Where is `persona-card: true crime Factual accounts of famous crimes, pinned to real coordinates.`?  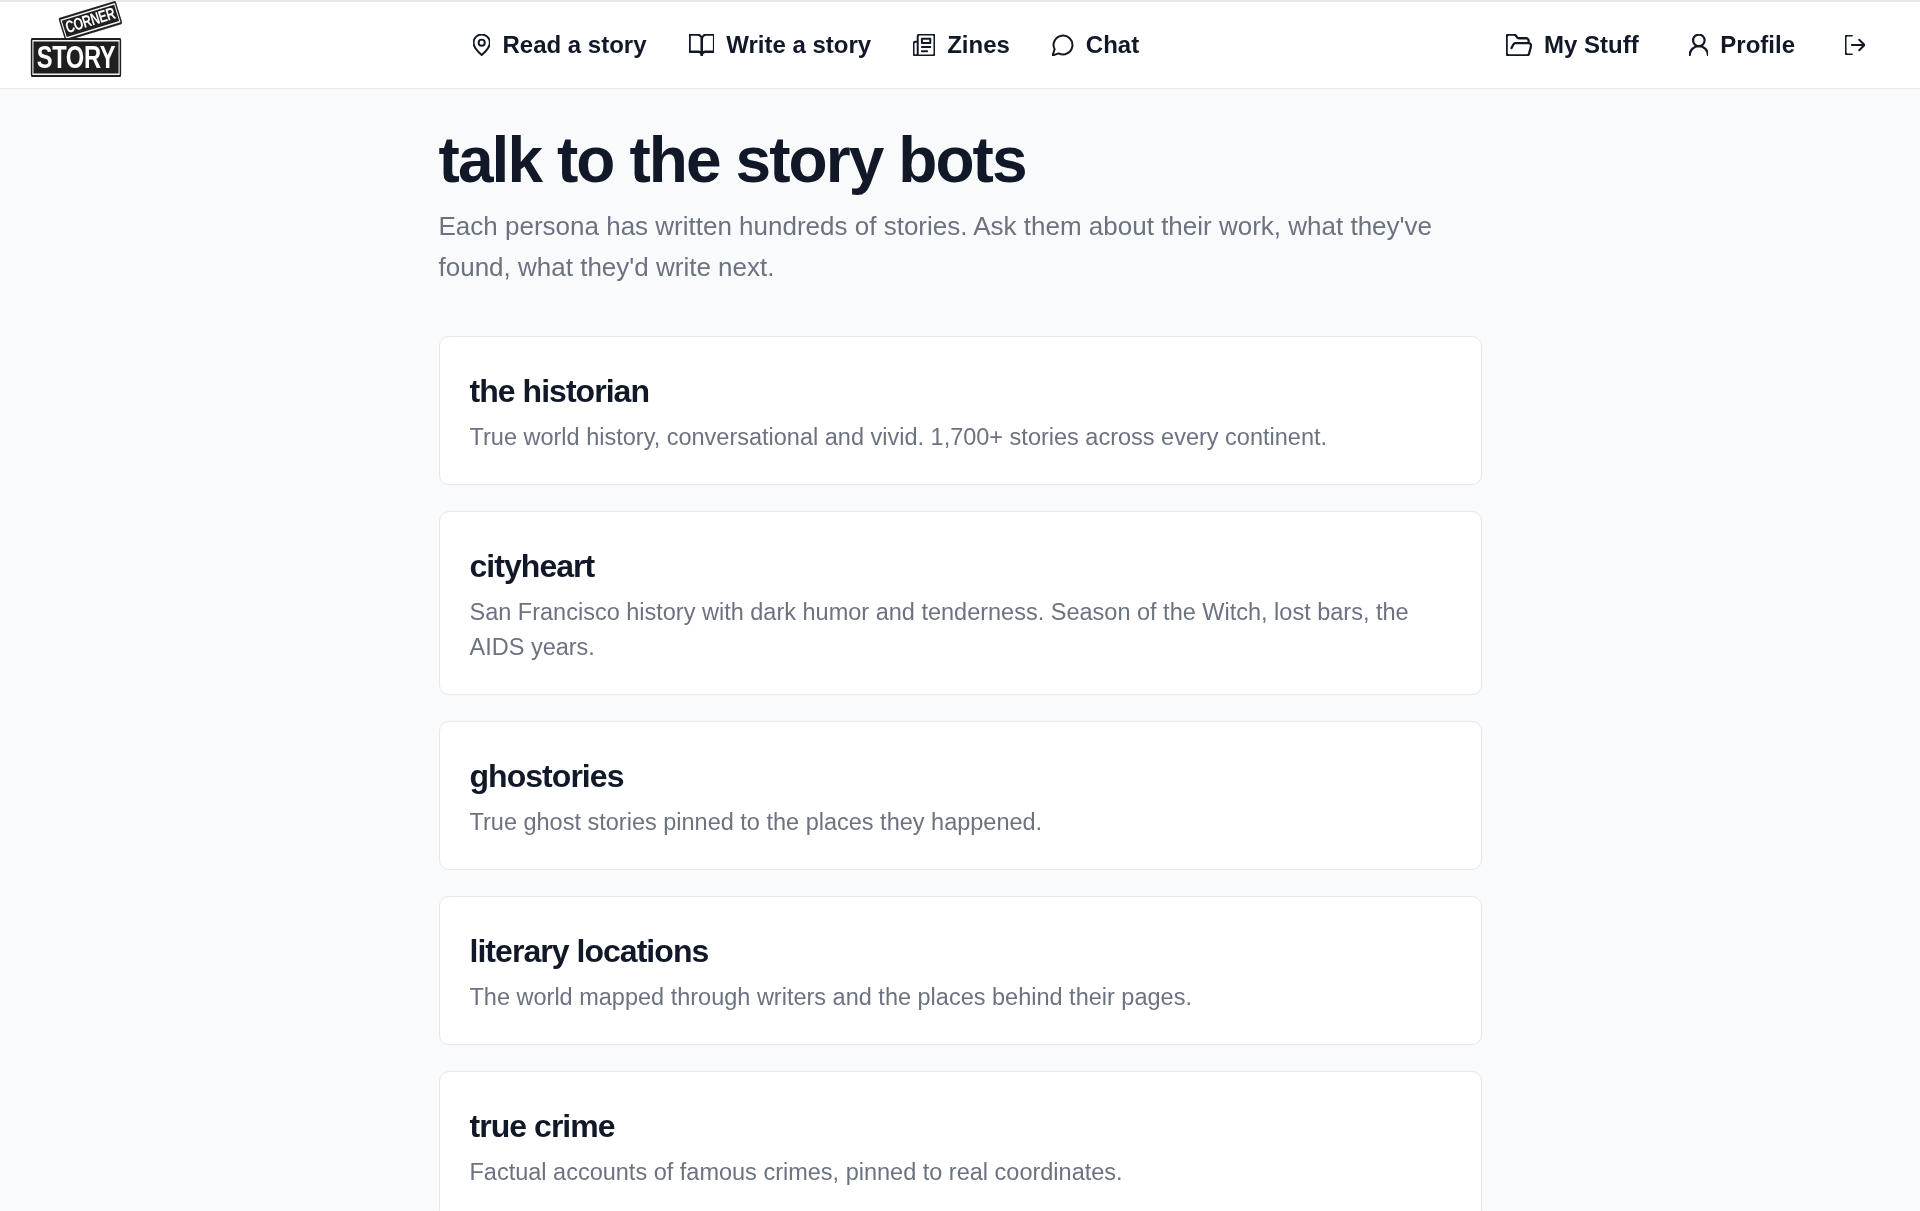 persona-card: true crime Factual accounts of famous crimes, pinned to real coordinates. is located at coordinates (960, 1141).